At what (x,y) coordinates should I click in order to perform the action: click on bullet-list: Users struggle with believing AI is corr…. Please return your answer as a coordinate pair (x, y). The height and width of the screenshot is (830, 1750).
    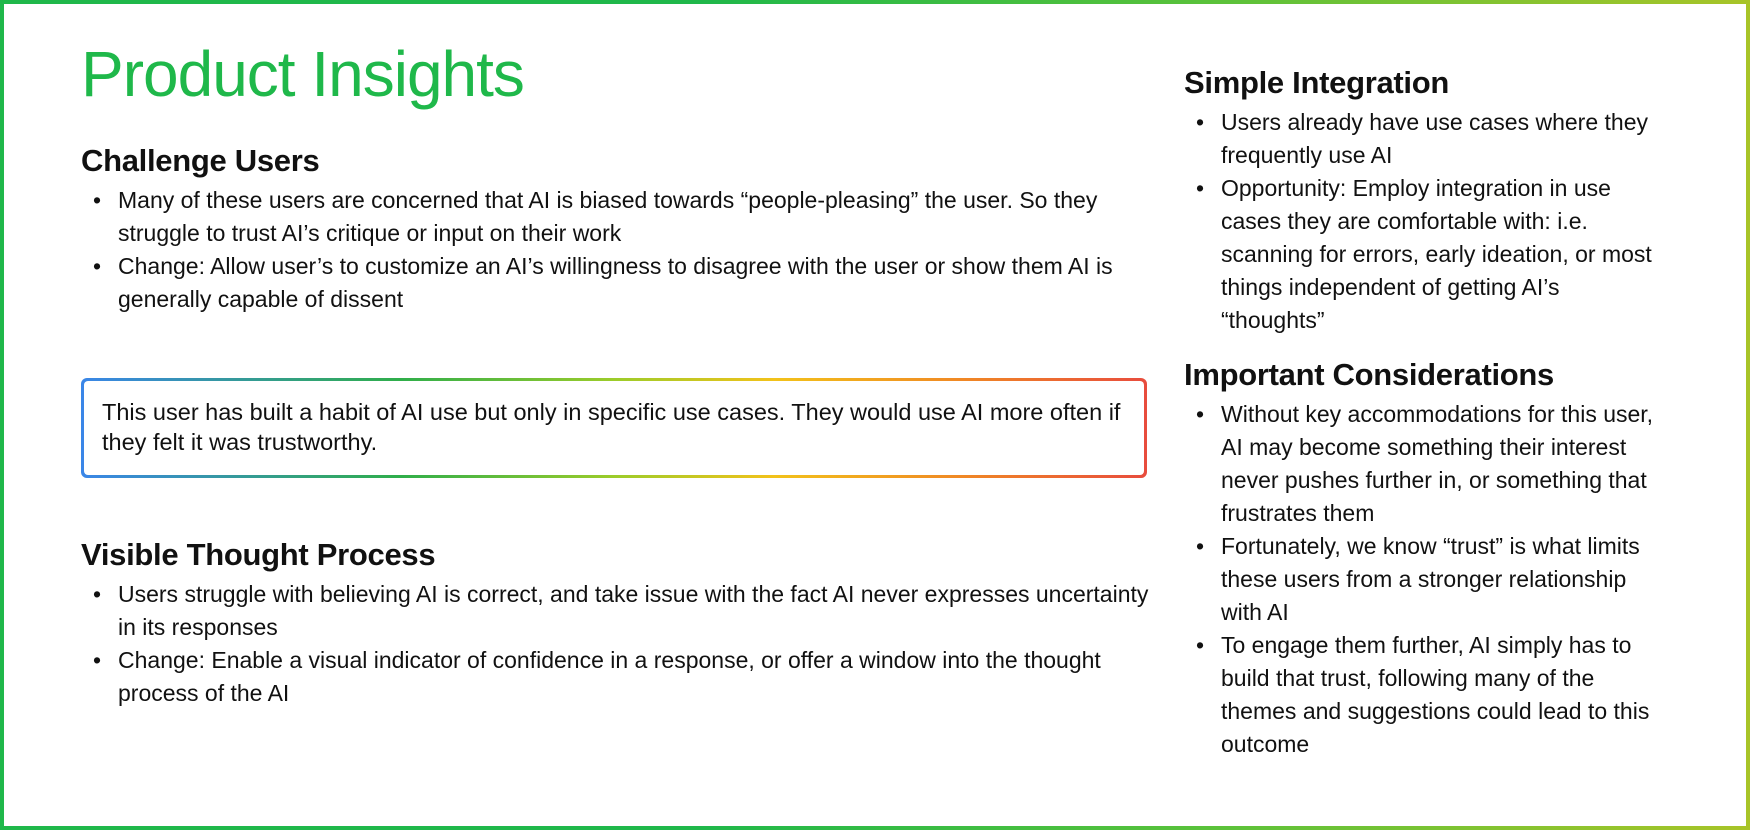
    Looking at the image, I should click on (616, 644).